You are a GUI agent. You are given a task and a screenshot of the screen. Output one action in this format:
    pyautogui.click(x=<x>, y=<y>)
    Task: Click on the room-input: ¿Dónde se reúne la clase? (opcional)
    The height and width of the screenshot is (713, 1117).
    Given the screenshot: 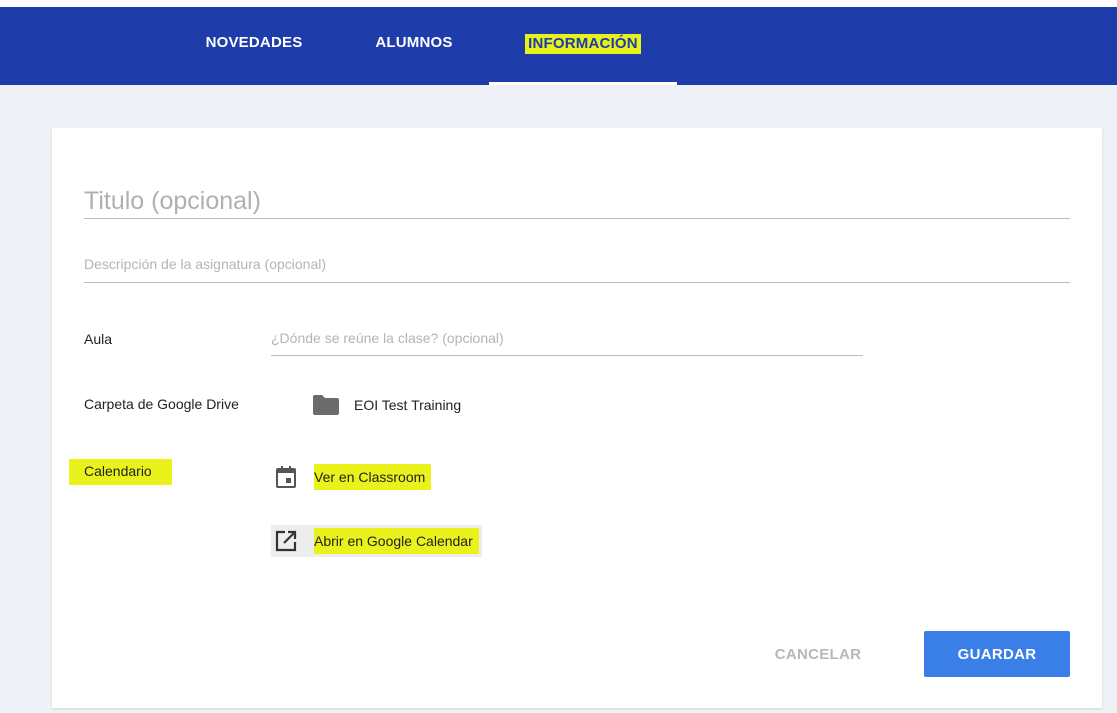 What is the action you would take?
    pyautogui.click(x=567, y=341)
    